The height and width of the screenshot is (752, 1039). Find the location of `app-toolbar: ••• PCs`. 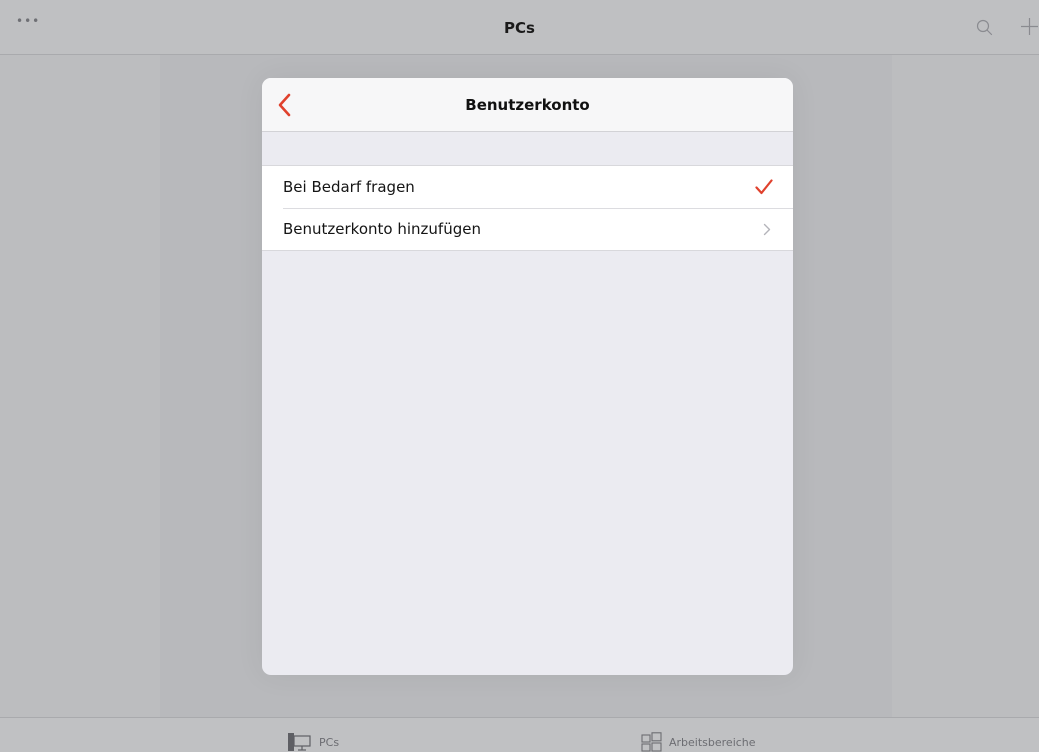

app-toolbar: ••• PCs is located at coordinates (519, 27).